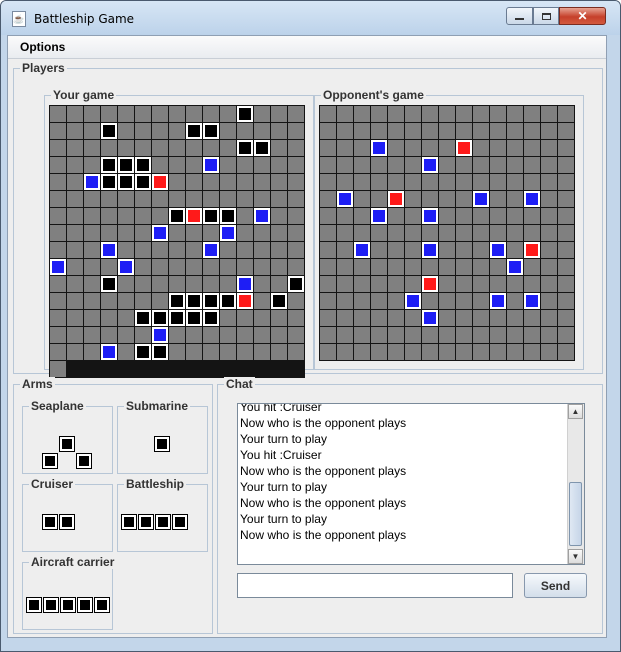  Describe the element at coordinates (162, 514) in the screenshot. I see `battleship-panel: Battleship` at that location.